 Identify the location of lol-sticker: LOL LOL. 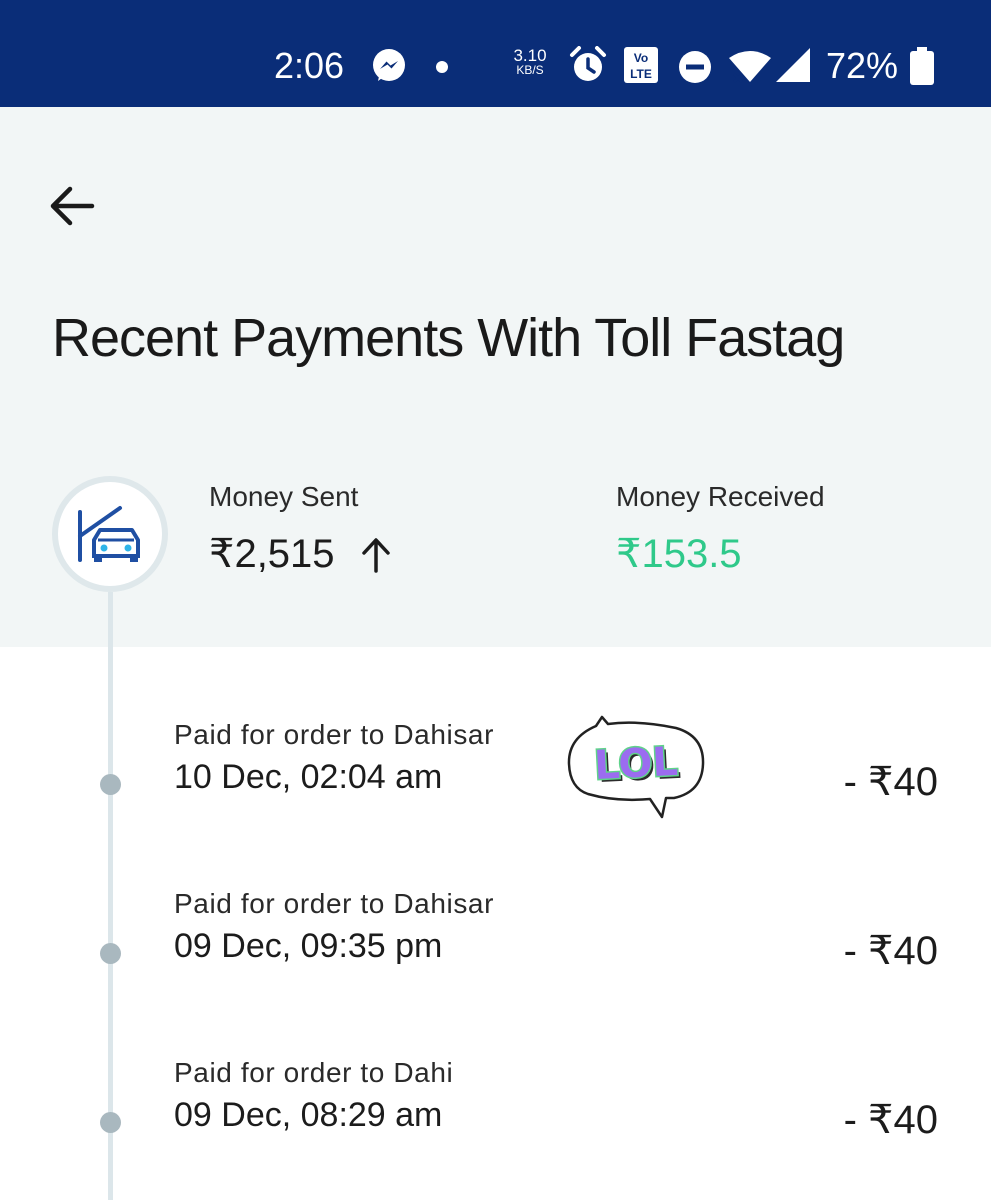
(637, 767).